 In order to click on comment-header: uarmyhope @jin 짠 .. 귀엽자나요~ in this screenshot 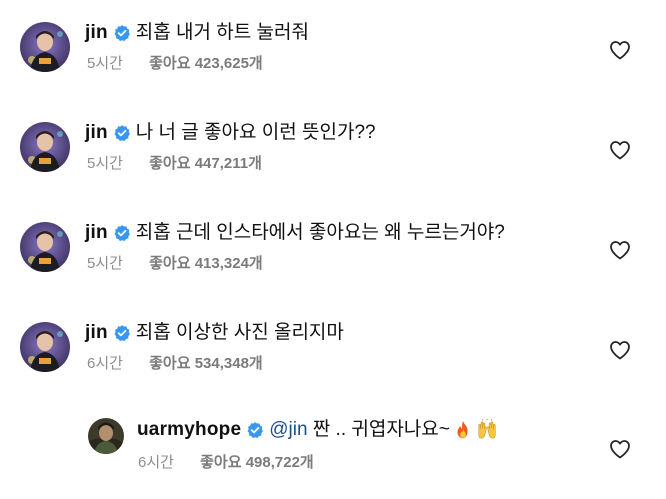, I will do `click(317, 430)`.